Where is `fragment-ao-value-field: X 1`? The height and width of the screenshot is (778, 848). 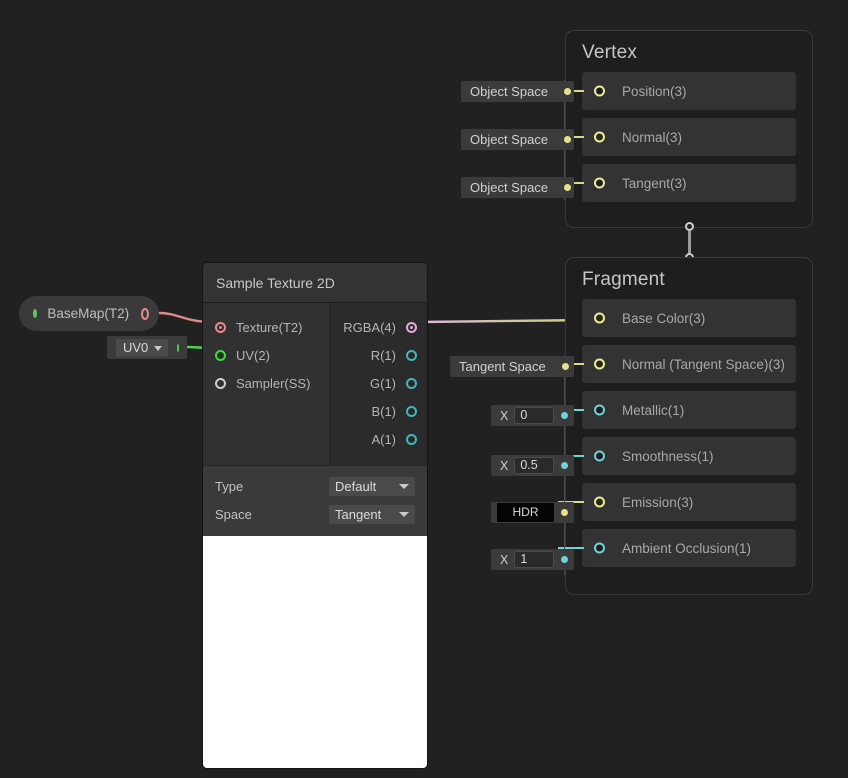
fragment-ao-value-field: X 1 is located at coordinates (532, 559).